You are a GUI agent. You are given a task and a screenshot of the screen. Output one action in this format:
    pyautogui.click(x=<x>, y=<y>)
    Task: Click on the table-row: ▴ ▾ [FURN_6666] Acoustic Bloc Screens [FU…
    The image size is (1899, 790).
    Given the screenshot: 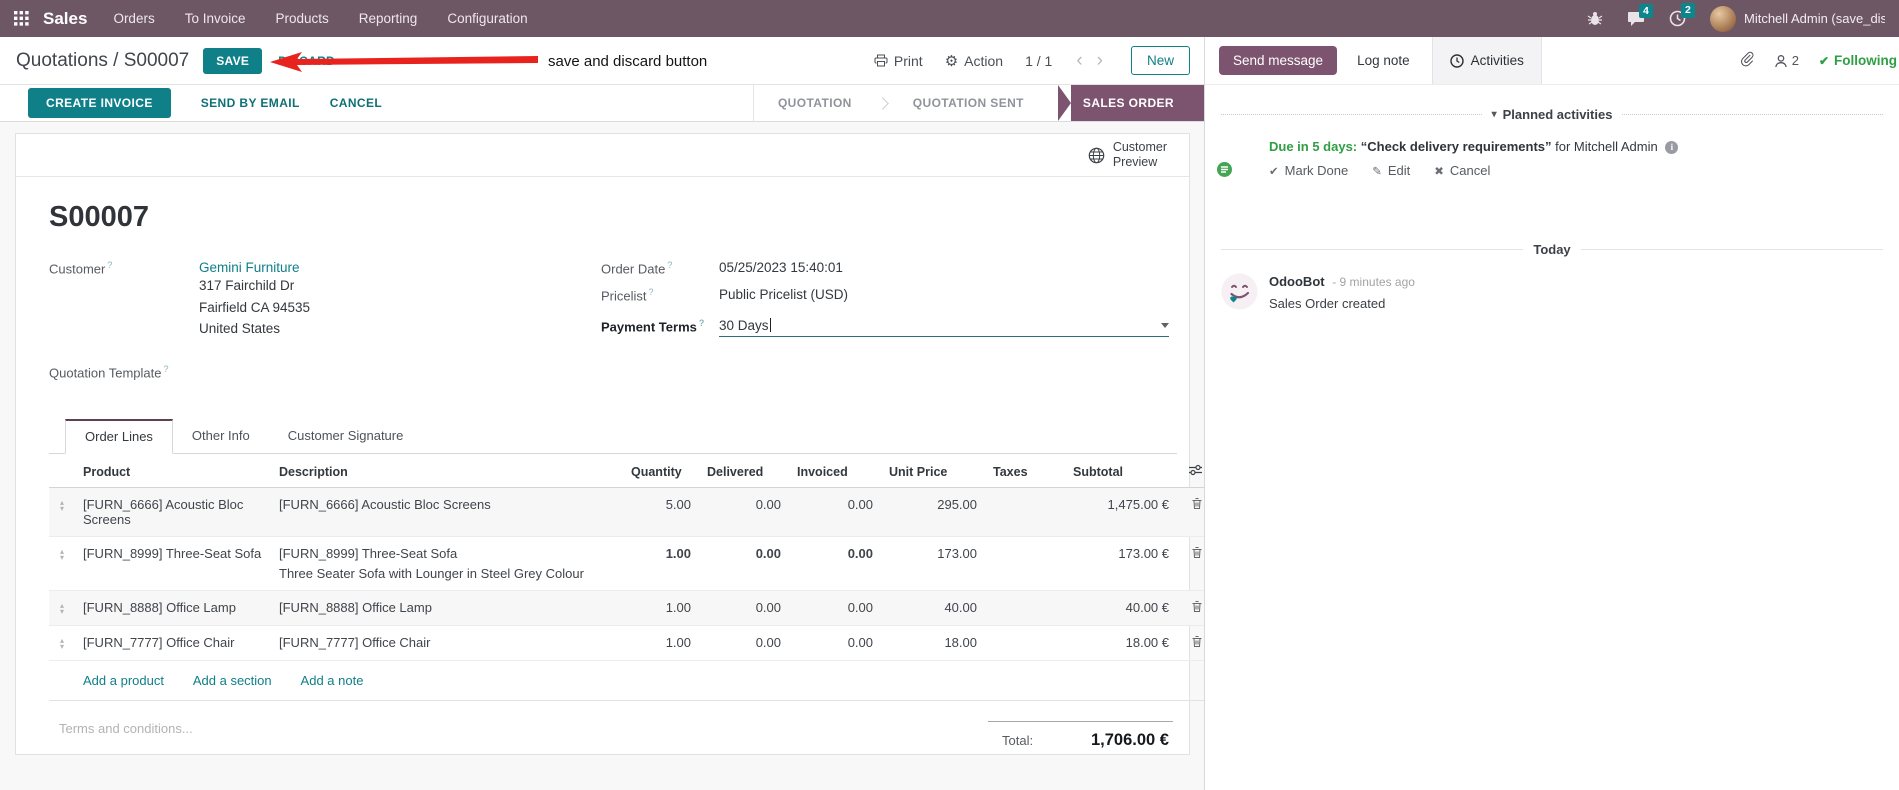 What is the action you would take?
    pyautogui.click(x=630, y=512)
    